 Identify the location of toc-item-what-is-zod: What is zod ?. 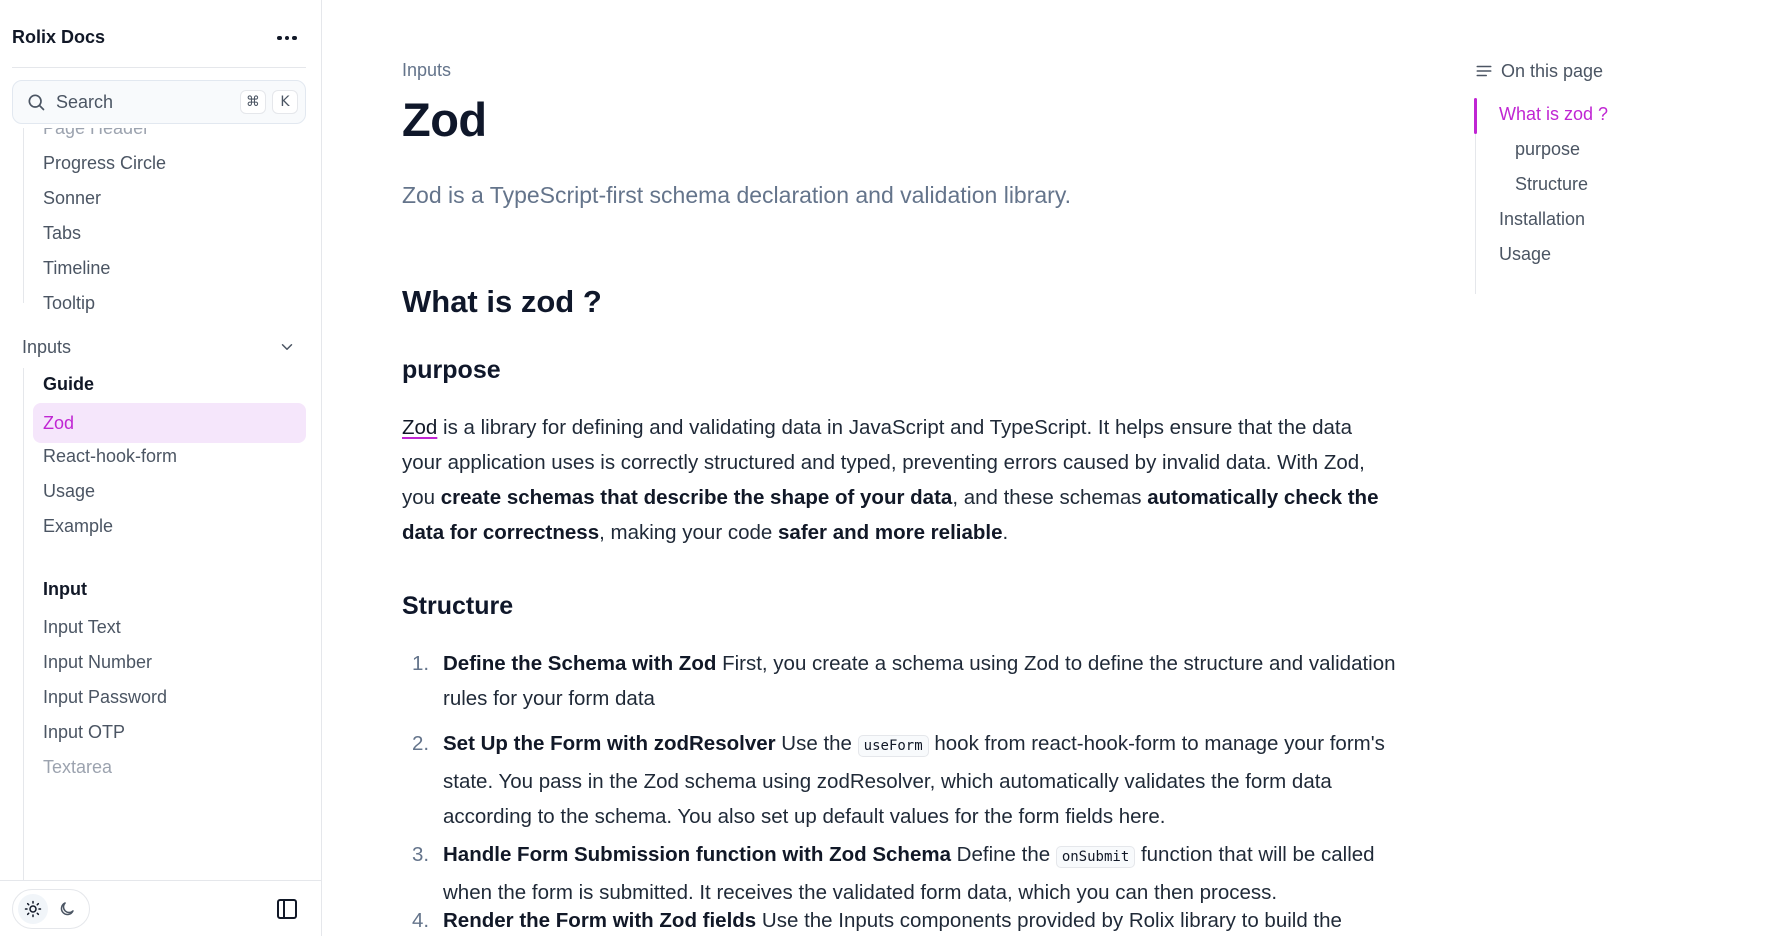
(1553, 114).